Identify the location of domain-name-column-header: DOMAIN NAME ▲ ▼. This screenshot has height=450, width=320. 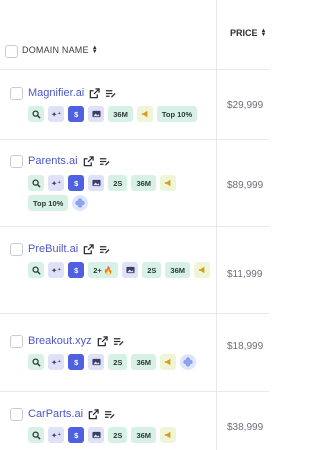
(60, 50).